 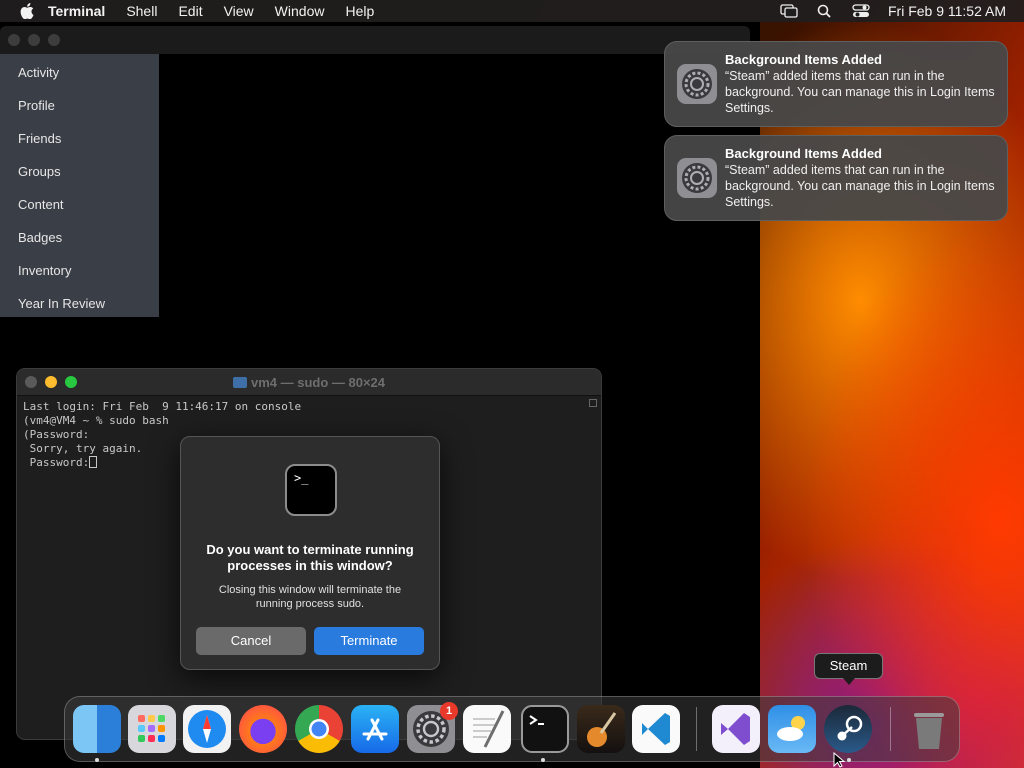 What do you see at coordinates (251, 641) in the screenshot?
I see `cancel-button: Cancel` at bounding box center [251, 641].